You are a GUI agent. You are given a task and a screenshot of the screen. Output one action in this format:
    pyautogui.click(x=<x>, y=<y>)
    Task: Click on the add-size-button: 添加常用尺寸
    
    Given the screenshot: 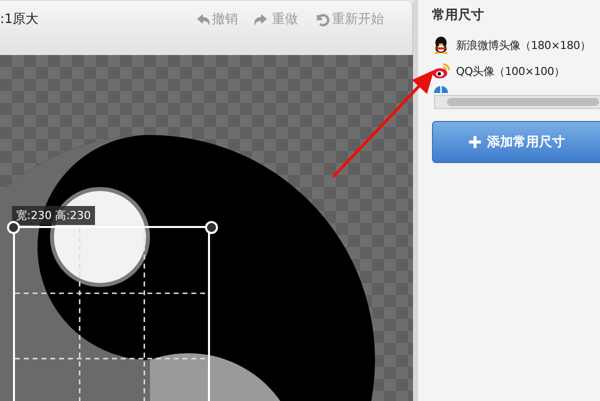 What is the action you would take?
    pyautogui.click(x=516, y=142)
    